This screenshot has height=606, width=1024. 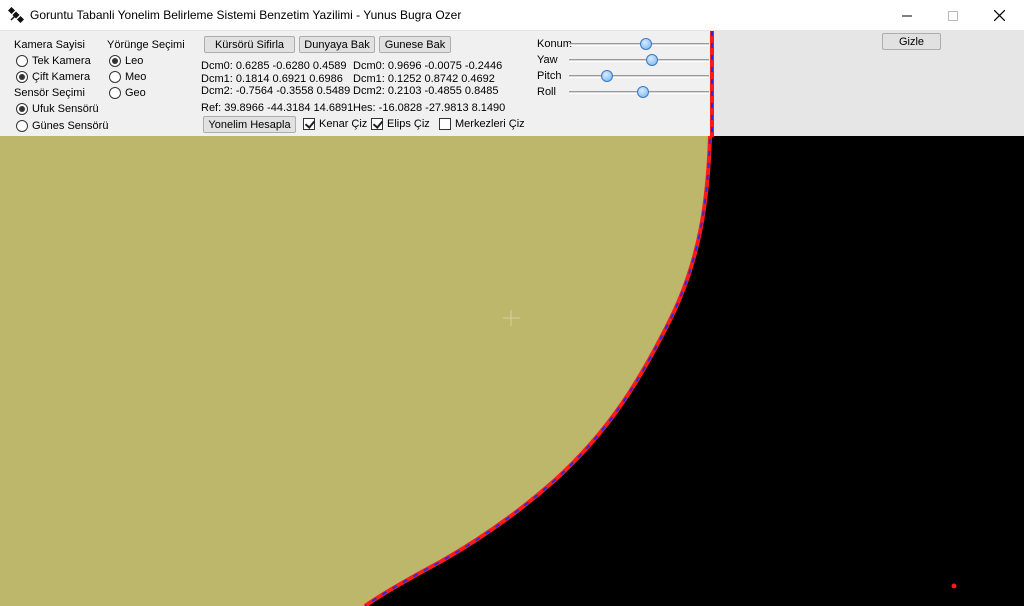 I want to click on slider-position, so click(x=639, y=44).